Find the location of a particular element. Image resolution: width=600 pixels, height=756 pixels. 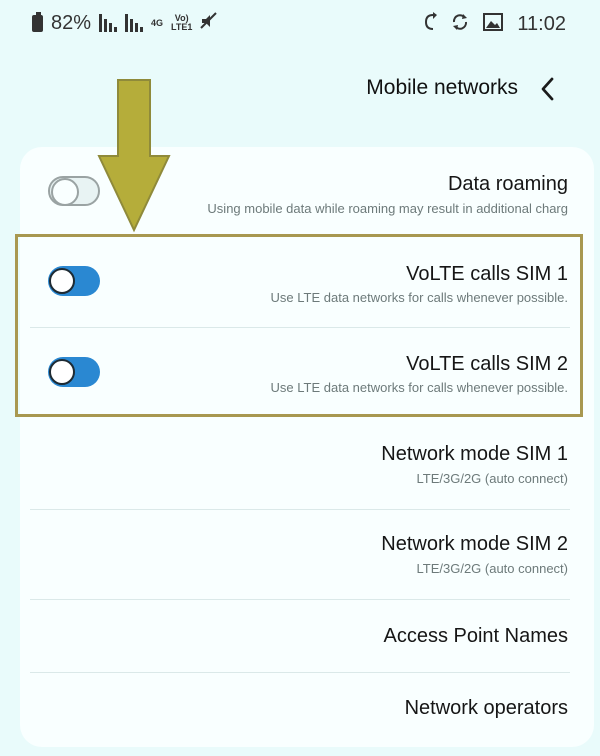

page-title: Mobile networks is located at coordinates (442, 87).